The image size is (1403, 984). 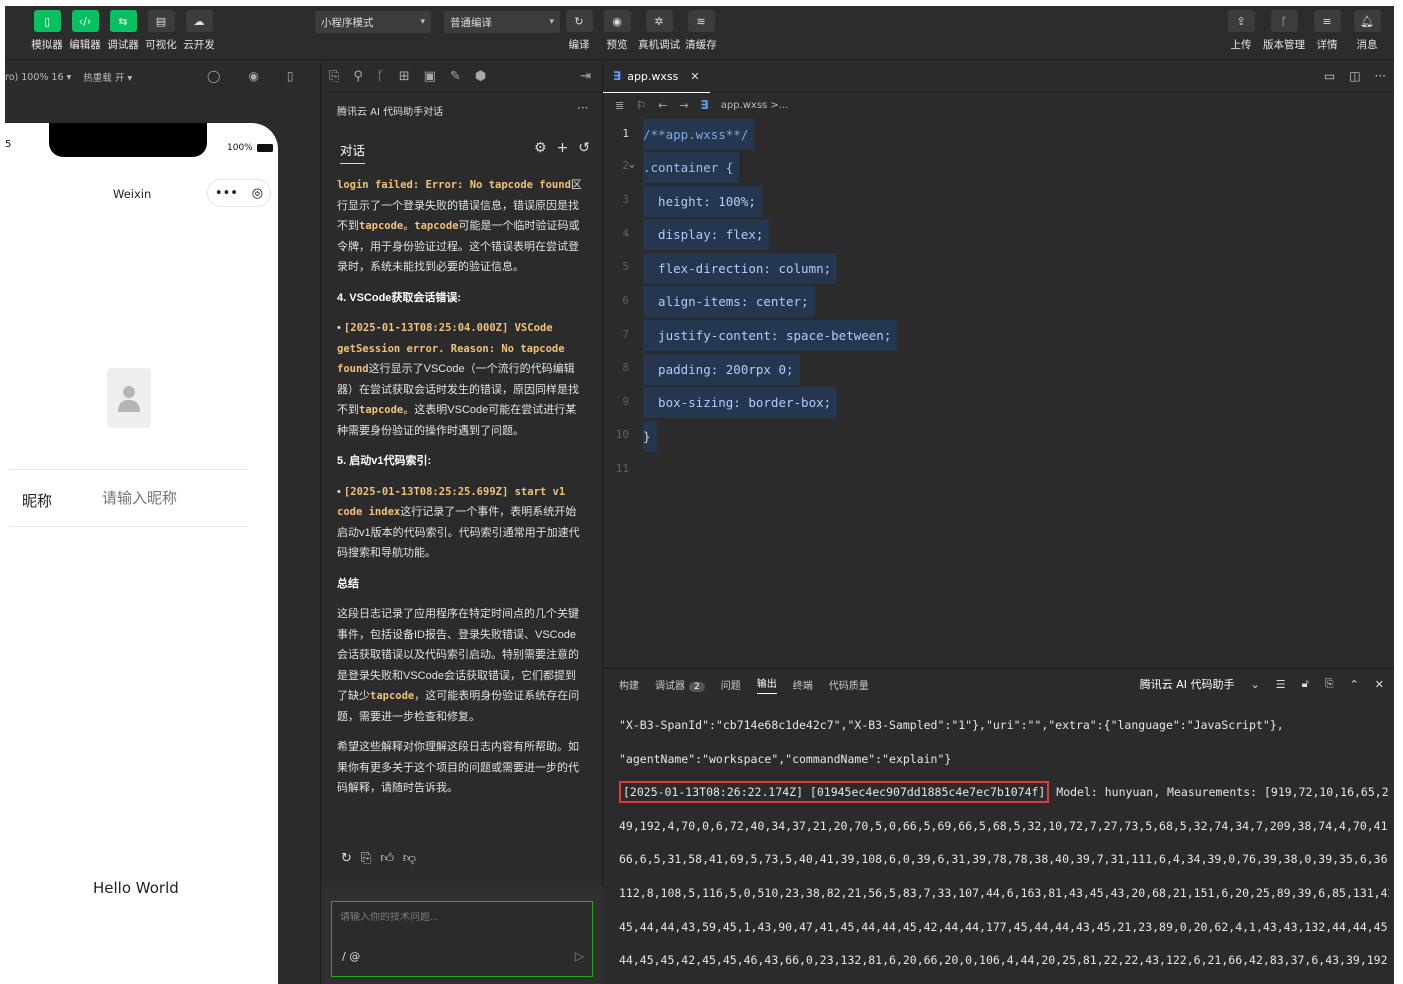 I want to click on eye-icon: ◉, so click(x=617, y=21).